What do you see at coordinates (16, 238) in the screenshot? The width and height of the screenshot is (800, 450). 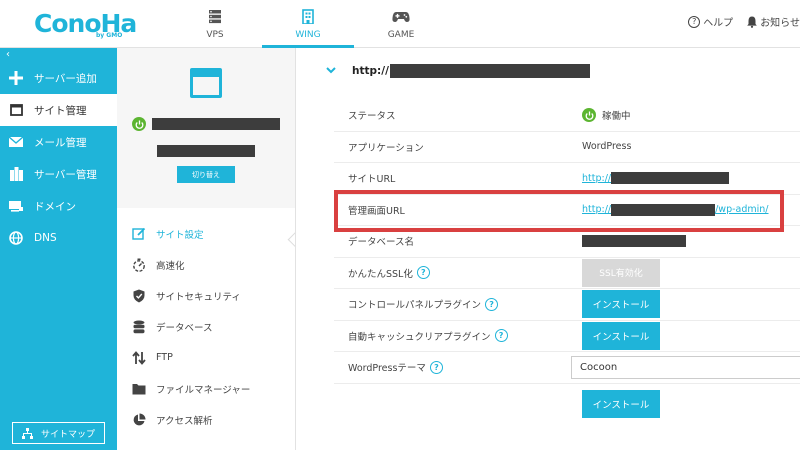 I see `globe-icon` at bounding box center [16, 238].